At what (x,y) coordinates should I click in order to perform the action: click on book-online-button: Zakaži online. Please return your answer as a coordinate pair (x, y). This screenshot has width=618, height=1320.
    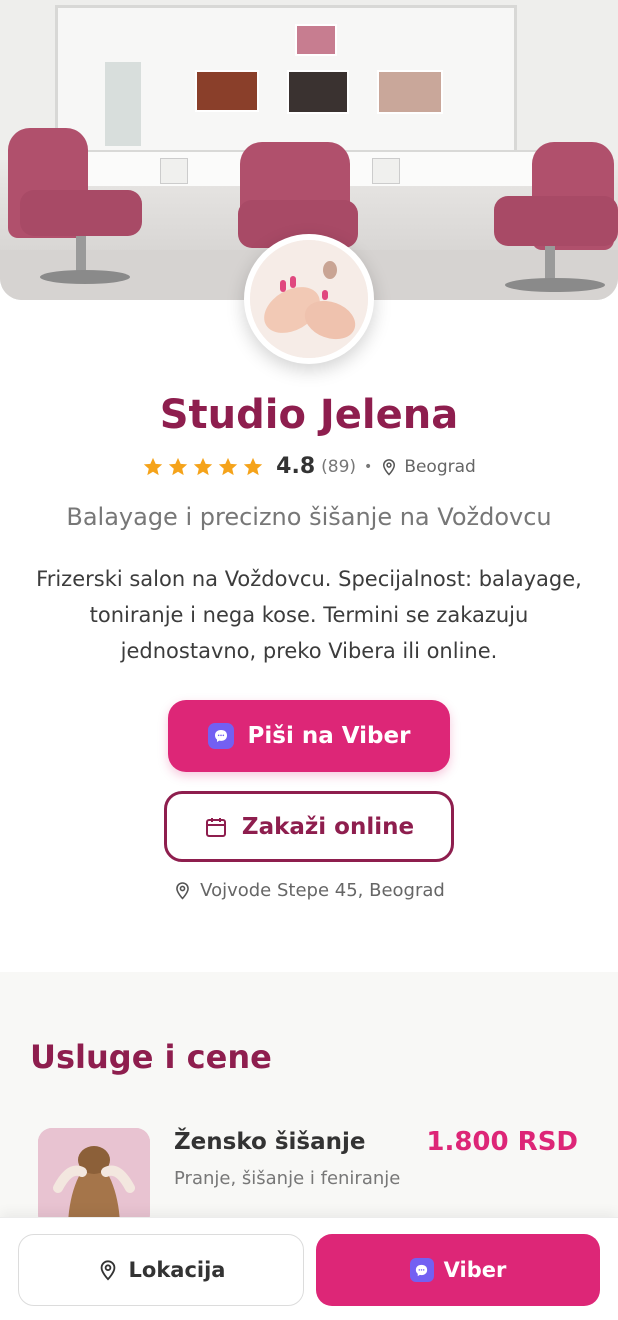
    Looking at the image, I should click on (309, 826).